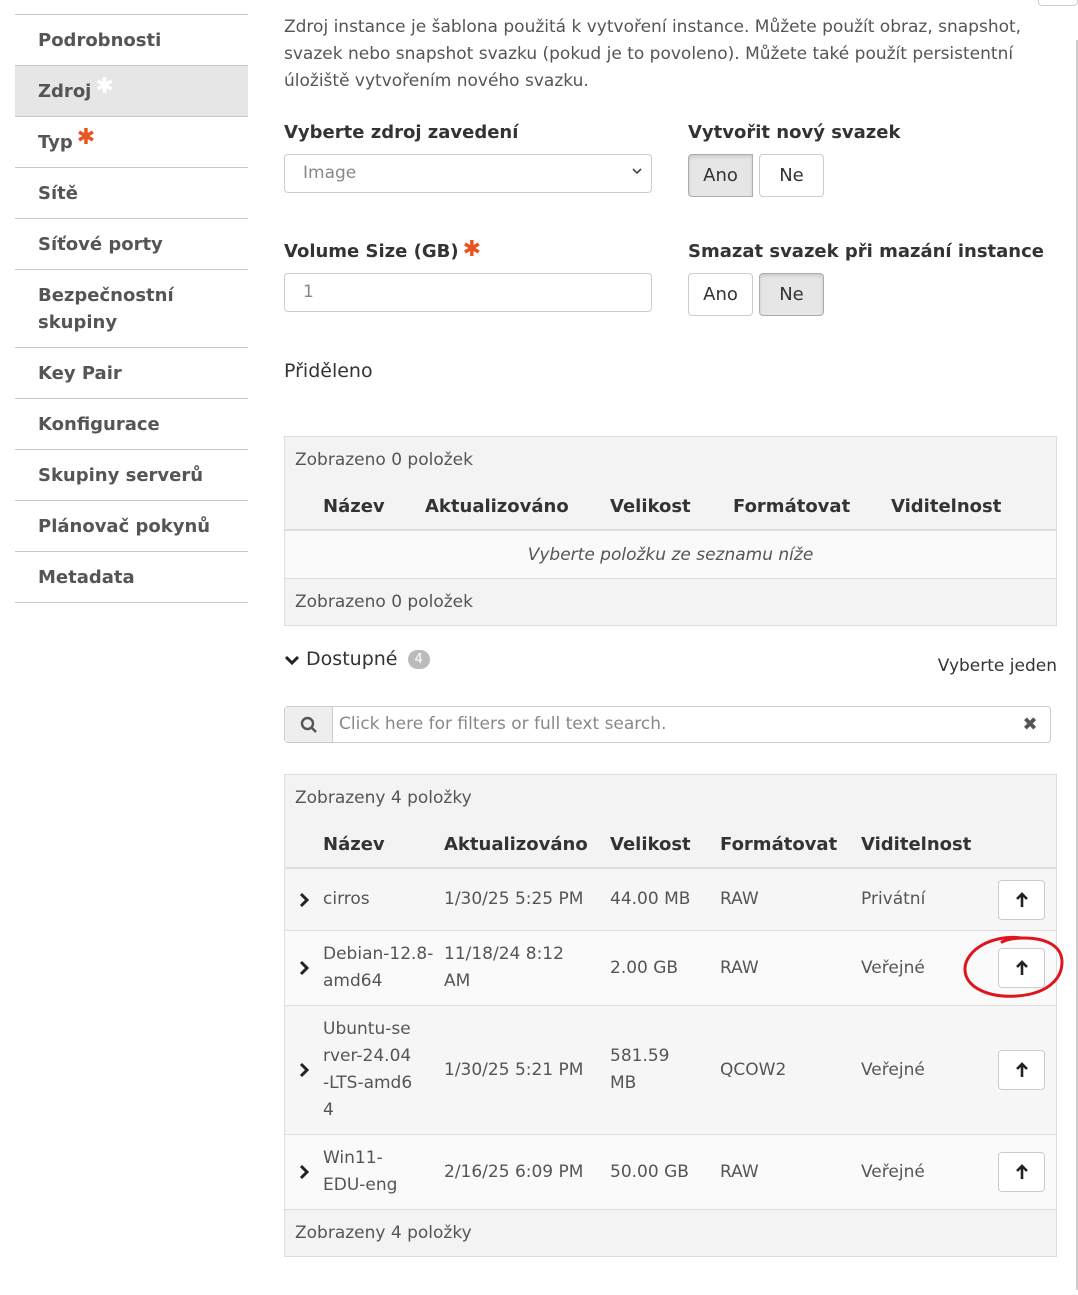 The width and height of the screenshot is (1078, 1295). Describe the element at coordinates (131, 373) in the screenshot. I see `sidebar-item-key-pair: Key Pair` at that location.